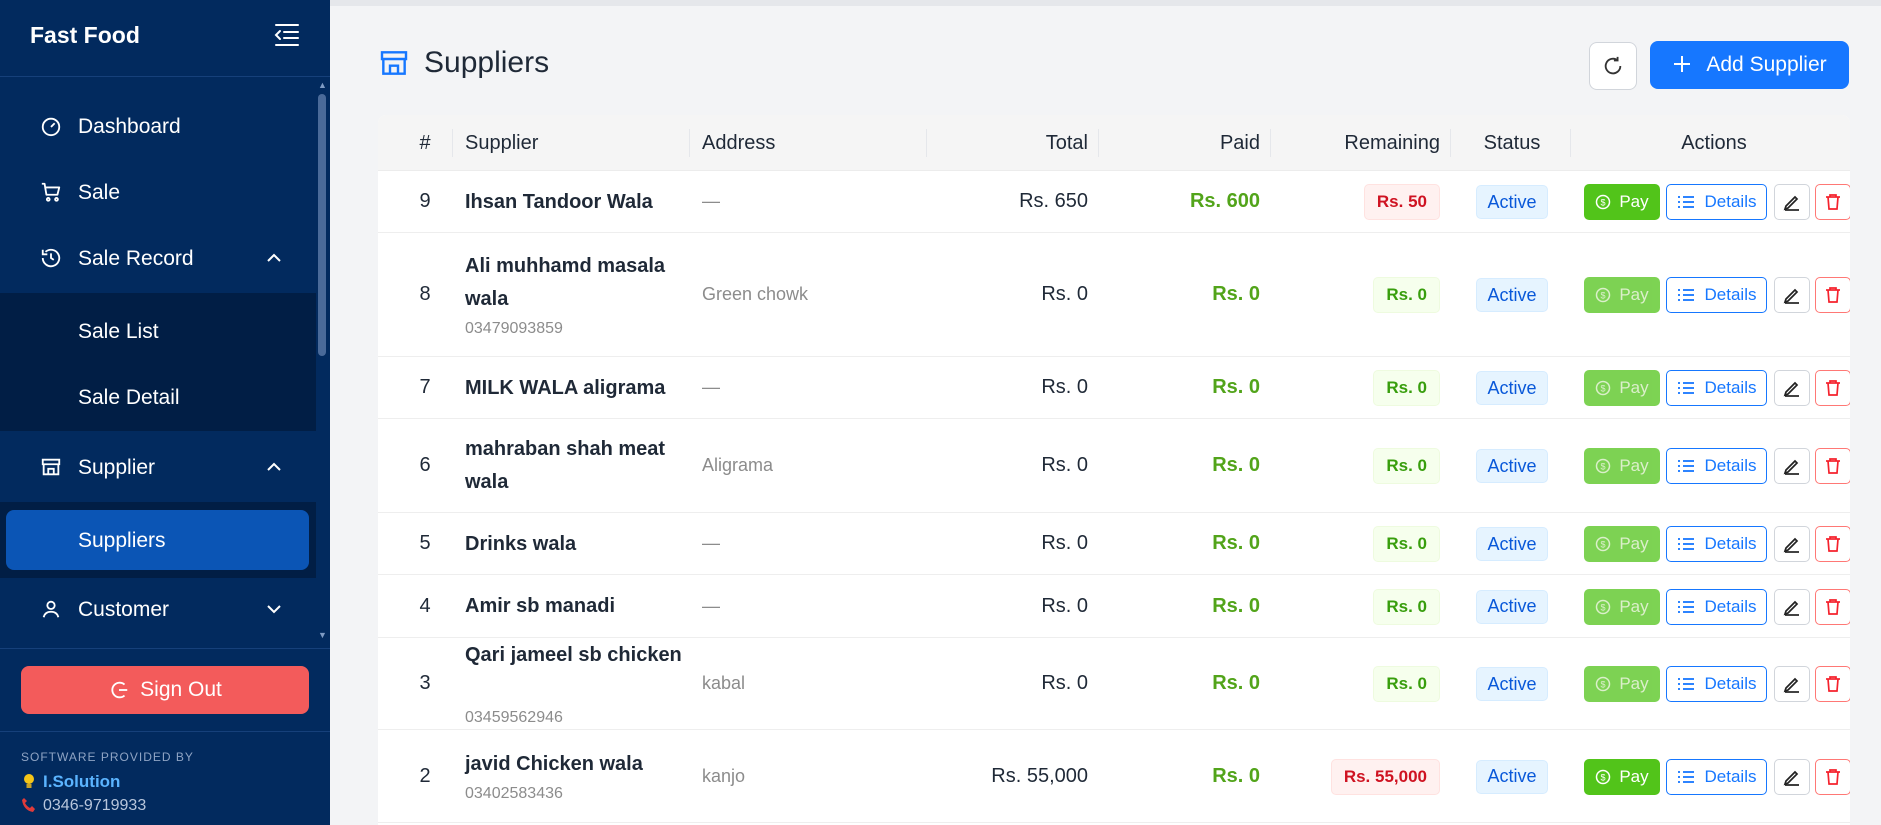 This screenshot has height=825, width=1881. I want to click on sidebar-item-sale-detail: Sale Detail, so click(129, 398).